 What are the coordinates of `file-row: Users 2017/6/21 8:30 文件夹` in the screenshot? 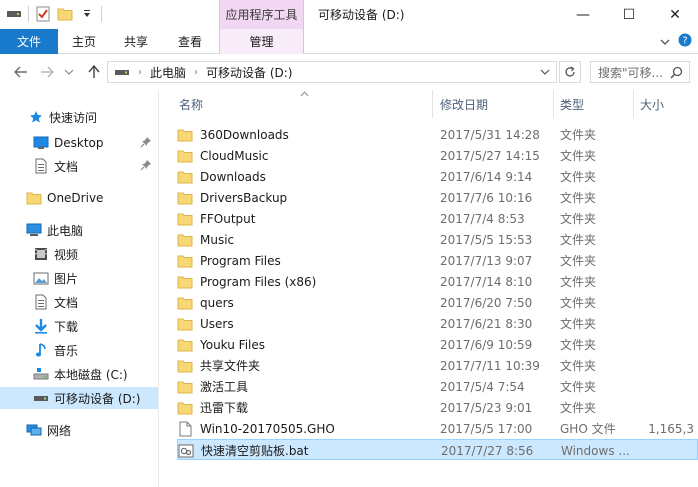 It's located at (437, 323).